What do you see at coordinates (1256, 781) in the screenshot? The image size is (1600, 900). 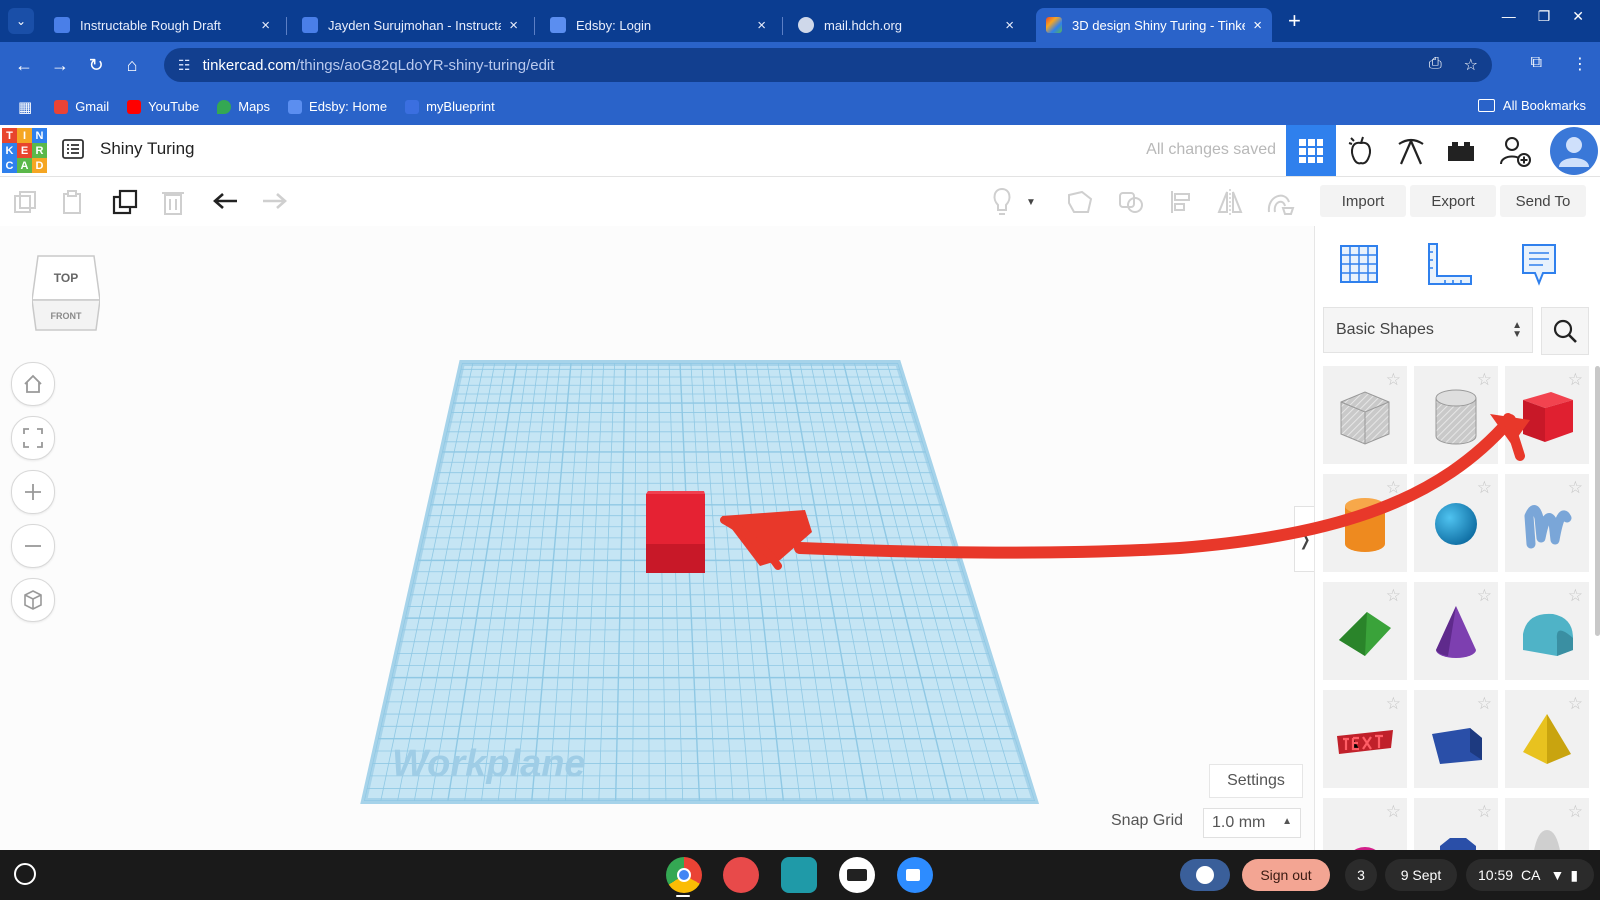 I see `settings-button: Settings` at bounding box center [1256, 781].